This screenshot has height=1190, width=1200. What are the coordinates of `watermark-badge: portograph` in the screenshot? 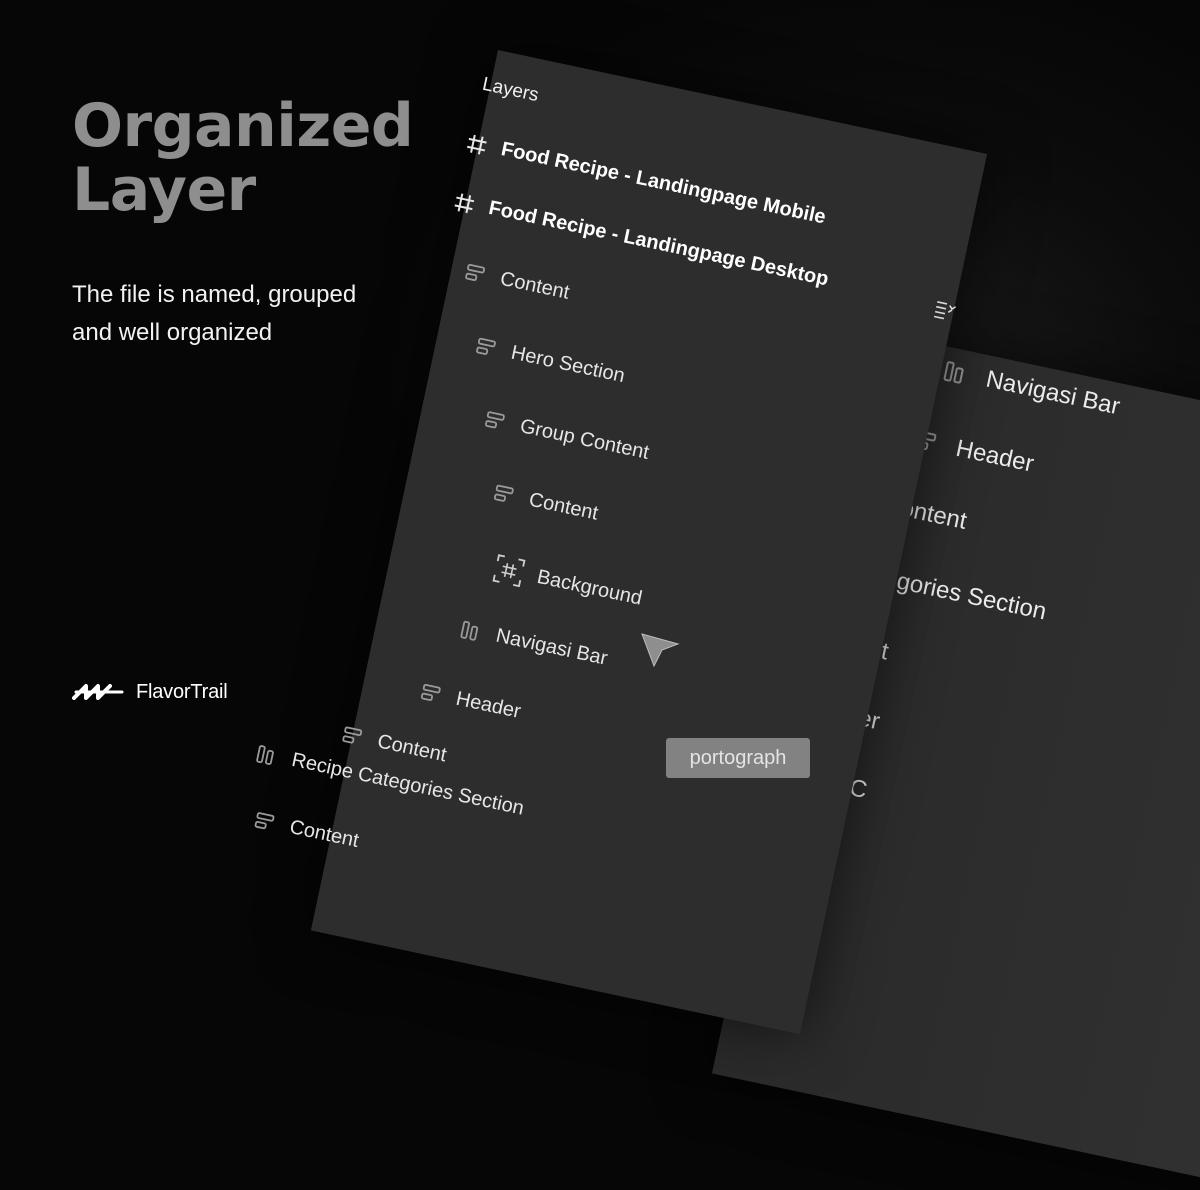 It's located at (738, 758).